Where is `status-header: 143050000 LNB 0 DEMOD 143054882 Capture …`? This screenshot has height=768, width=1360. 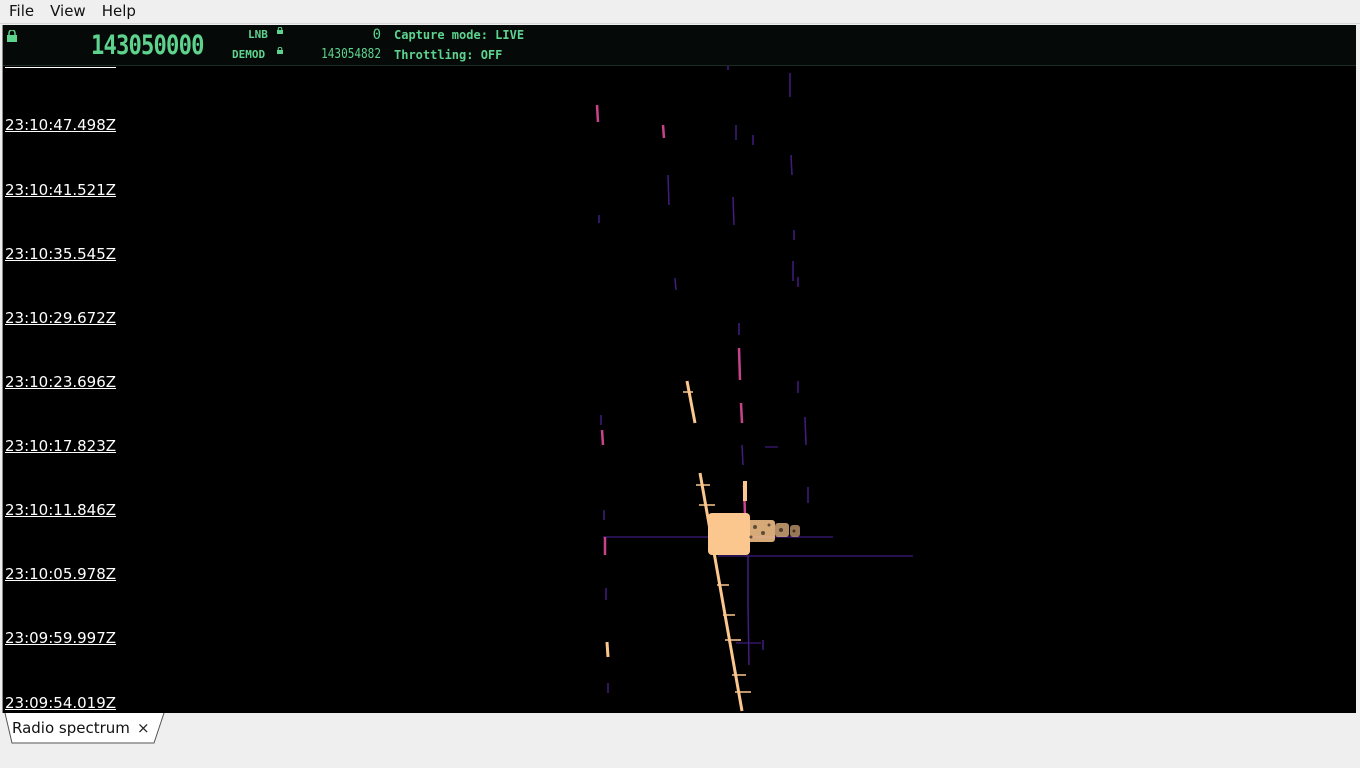
status-header: 143050000 LNB 0 DEMOD 143054882 Capture … is located at coordinates (680, 45).